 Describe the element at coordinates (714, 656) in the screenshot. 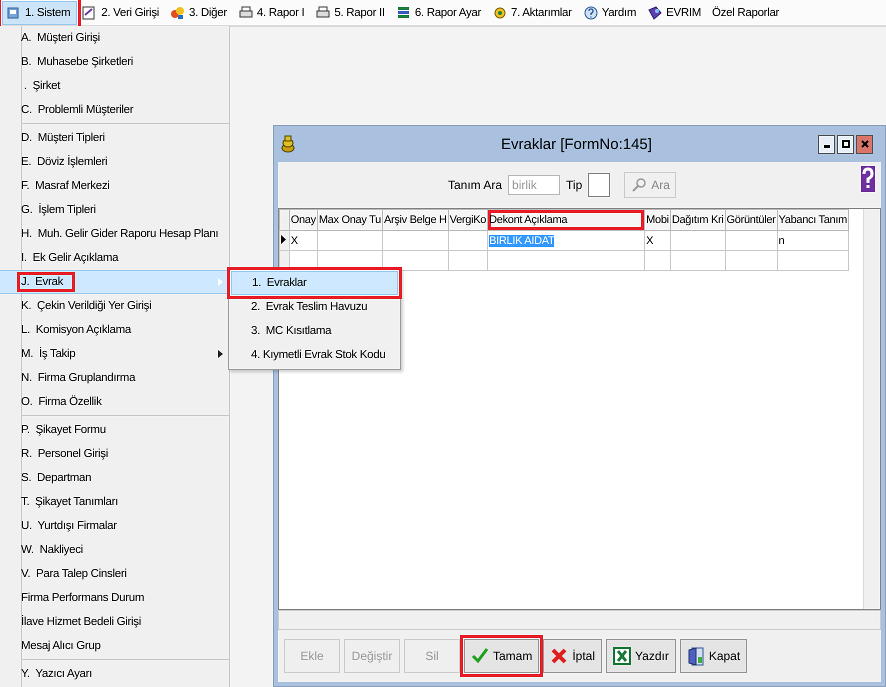

I see `form-button: Kapat` at that location.